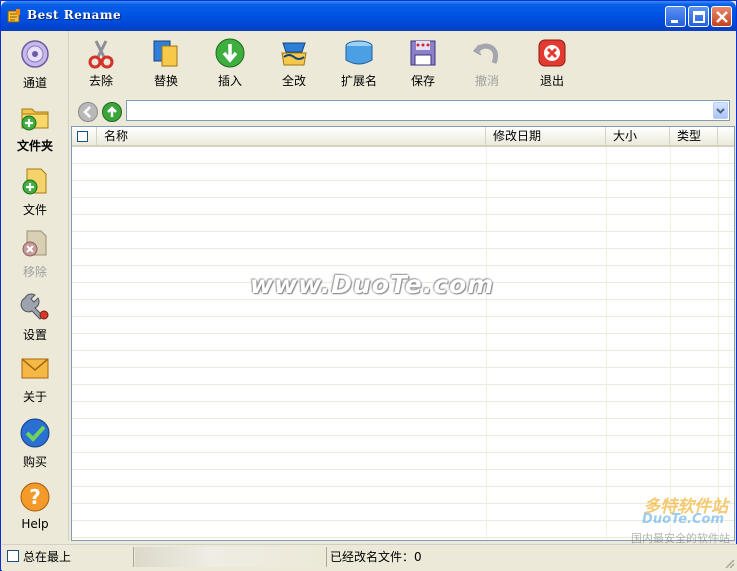 Image resolution: width=737 pixels, height=571 pixels. I want to click on change-all-button: 全改, so click(294, 66).